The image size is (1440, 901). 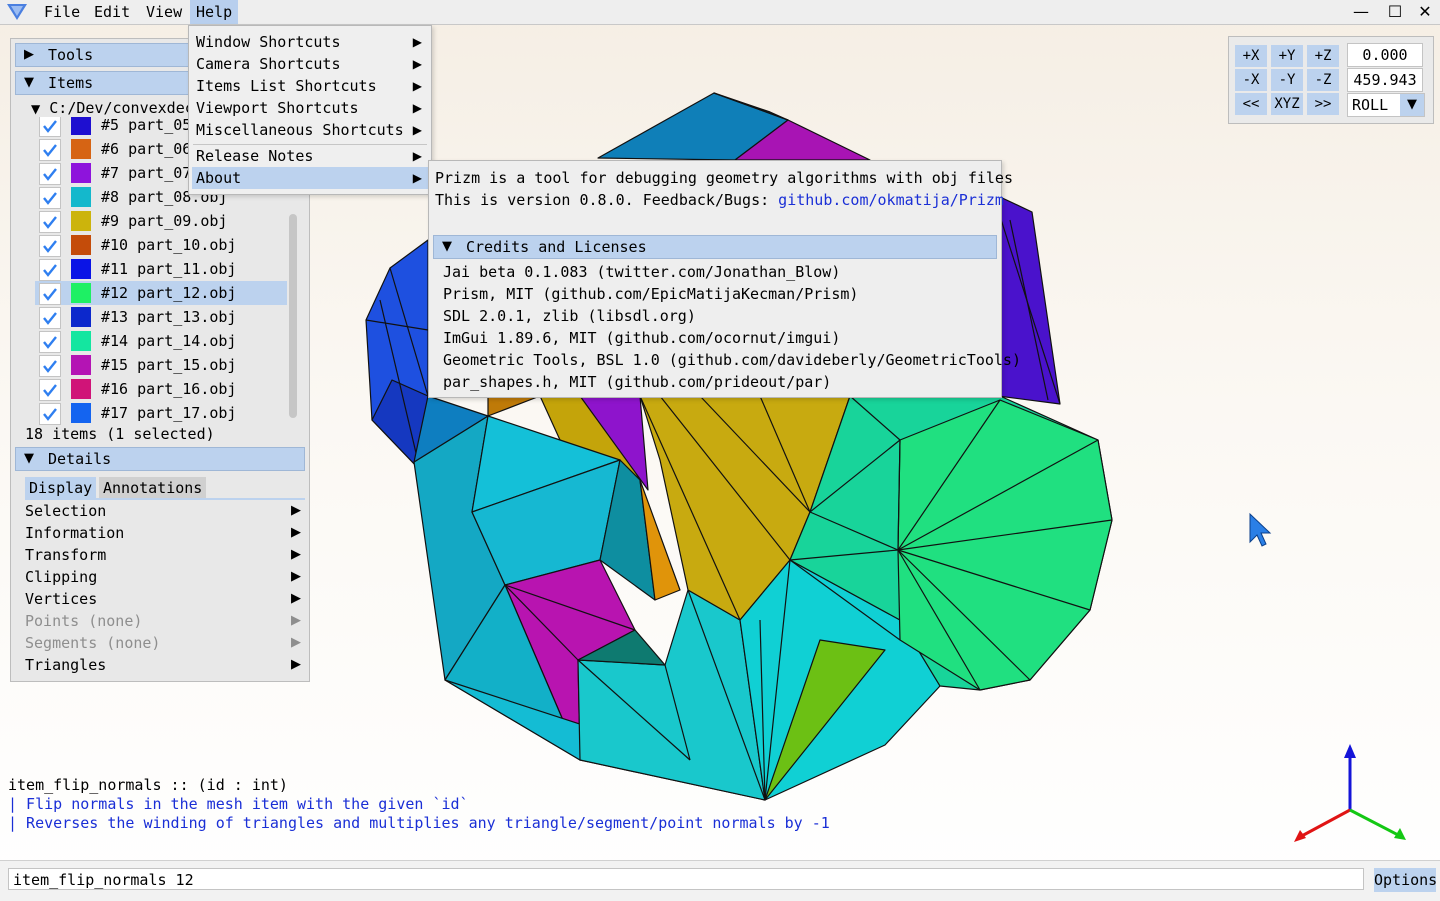 I want to click on details-item: Vertices ▶, so click(x=164, y=599).